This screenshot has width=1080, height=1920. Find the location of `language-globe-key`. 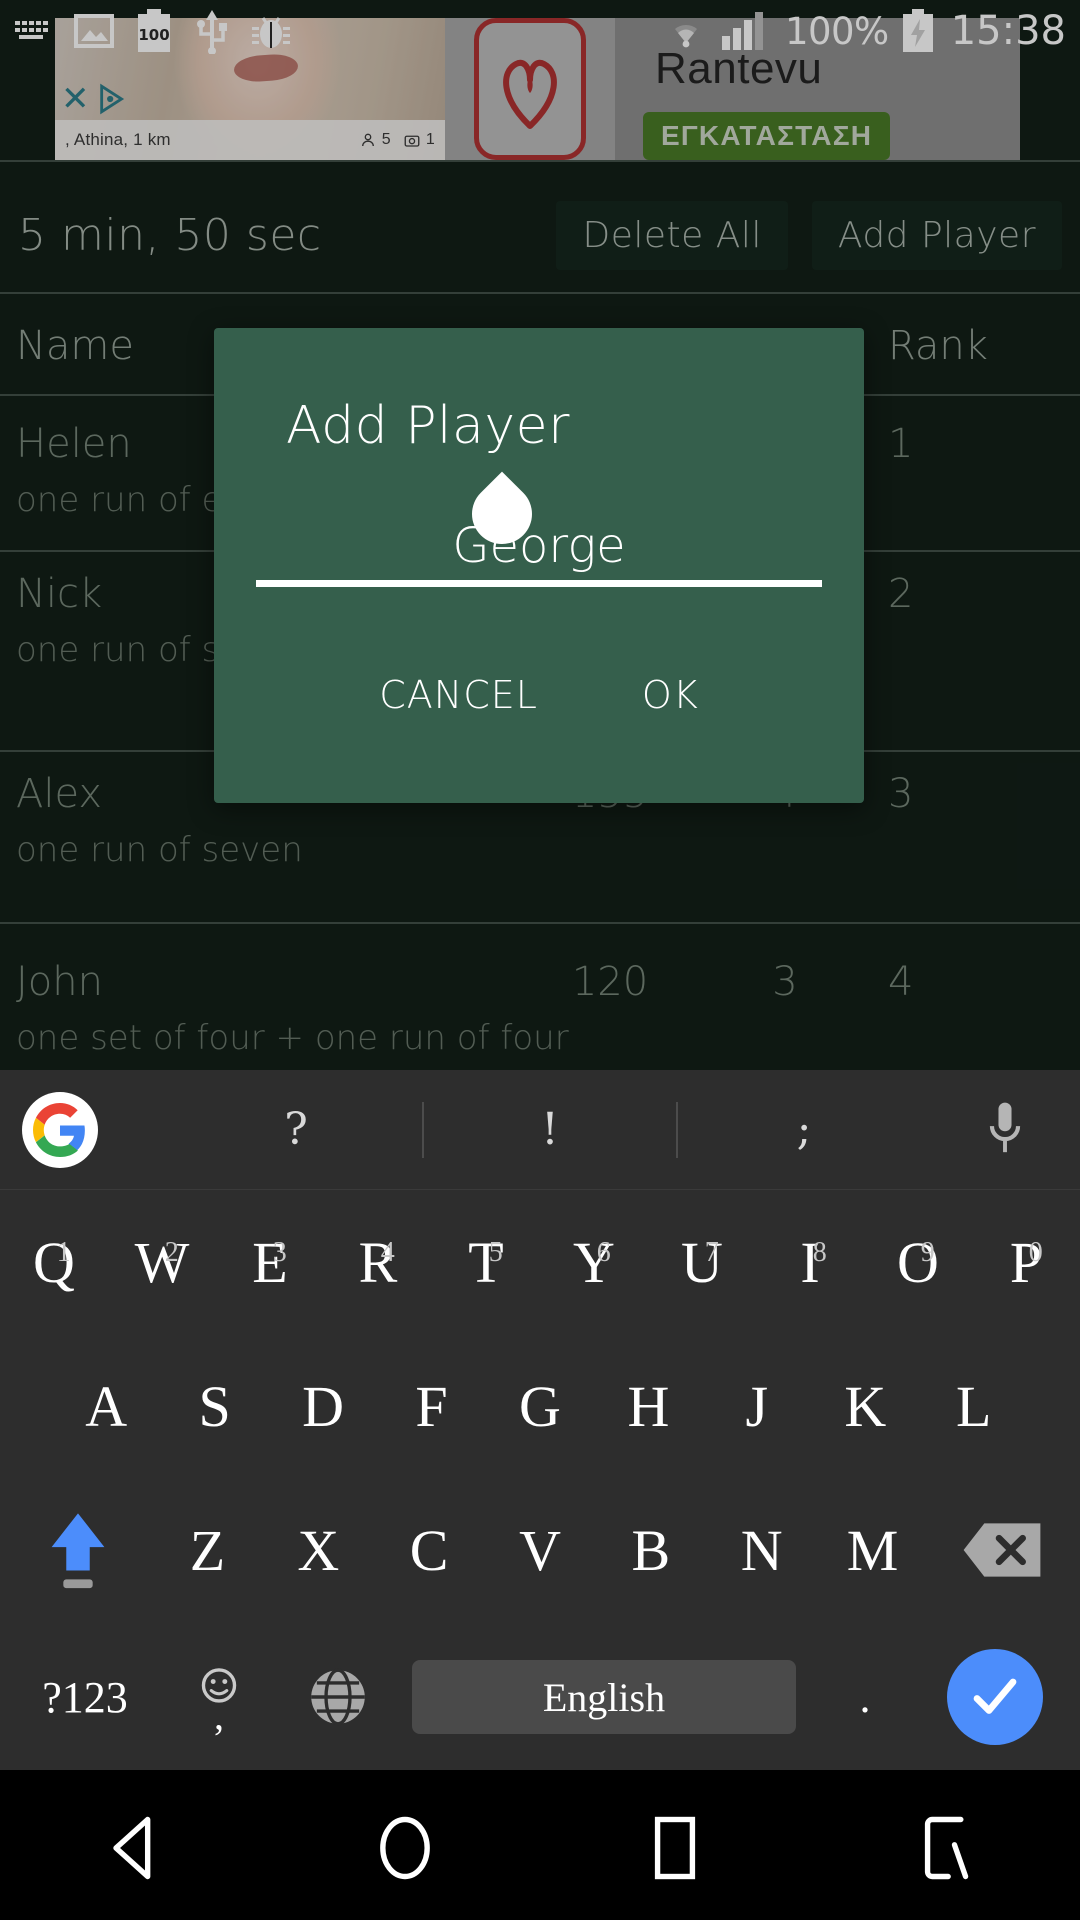

language-globe-key is located at coordinates (338, 1697).